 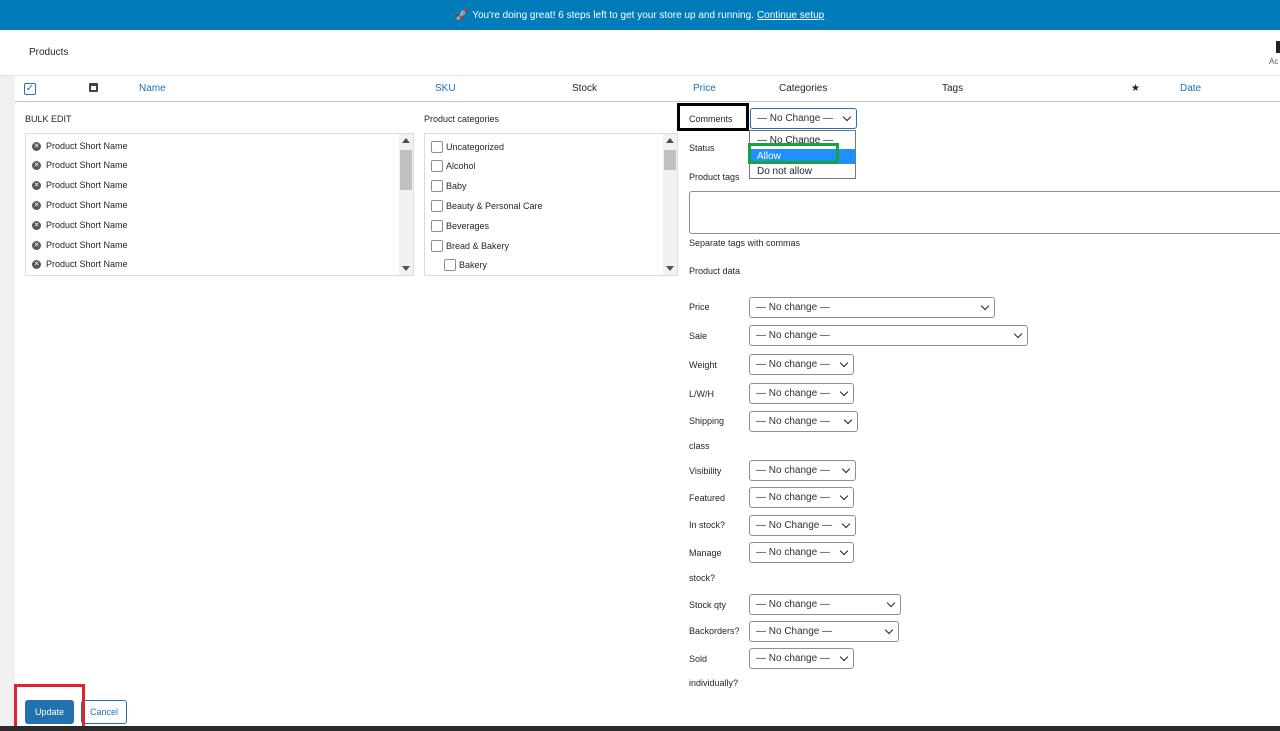 I want to click on allow-highlight-box, so click(x=793, y=153).